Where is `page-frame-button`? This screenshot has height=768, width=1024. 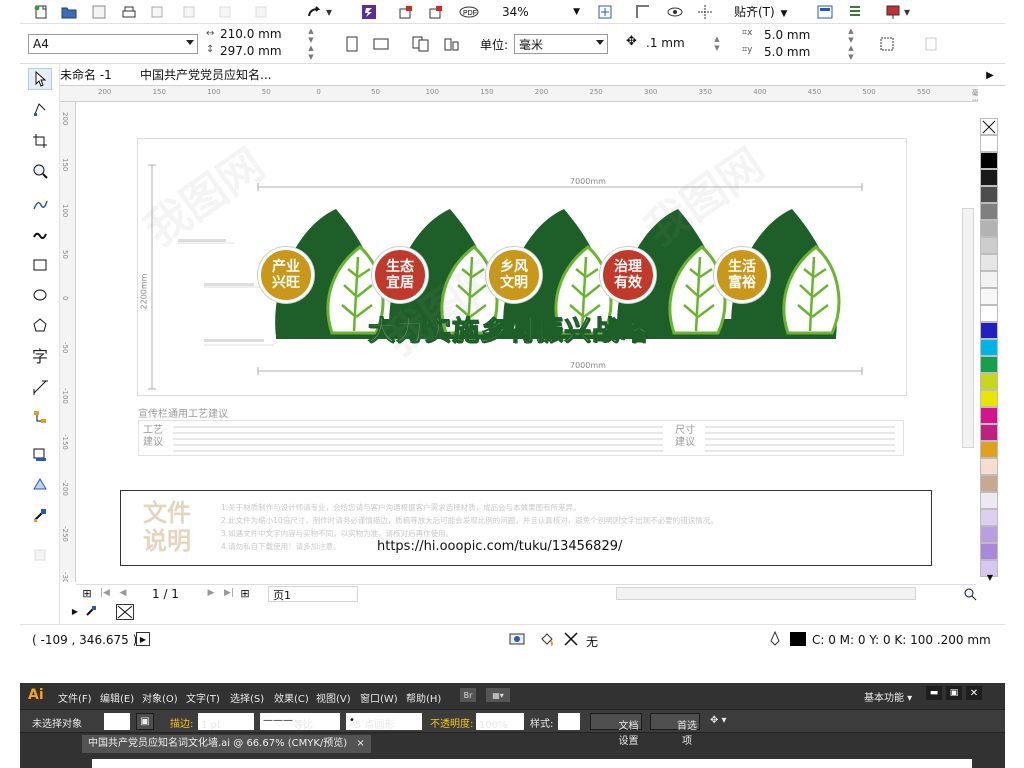
page-frame-button is located at coordinates (931, 44).